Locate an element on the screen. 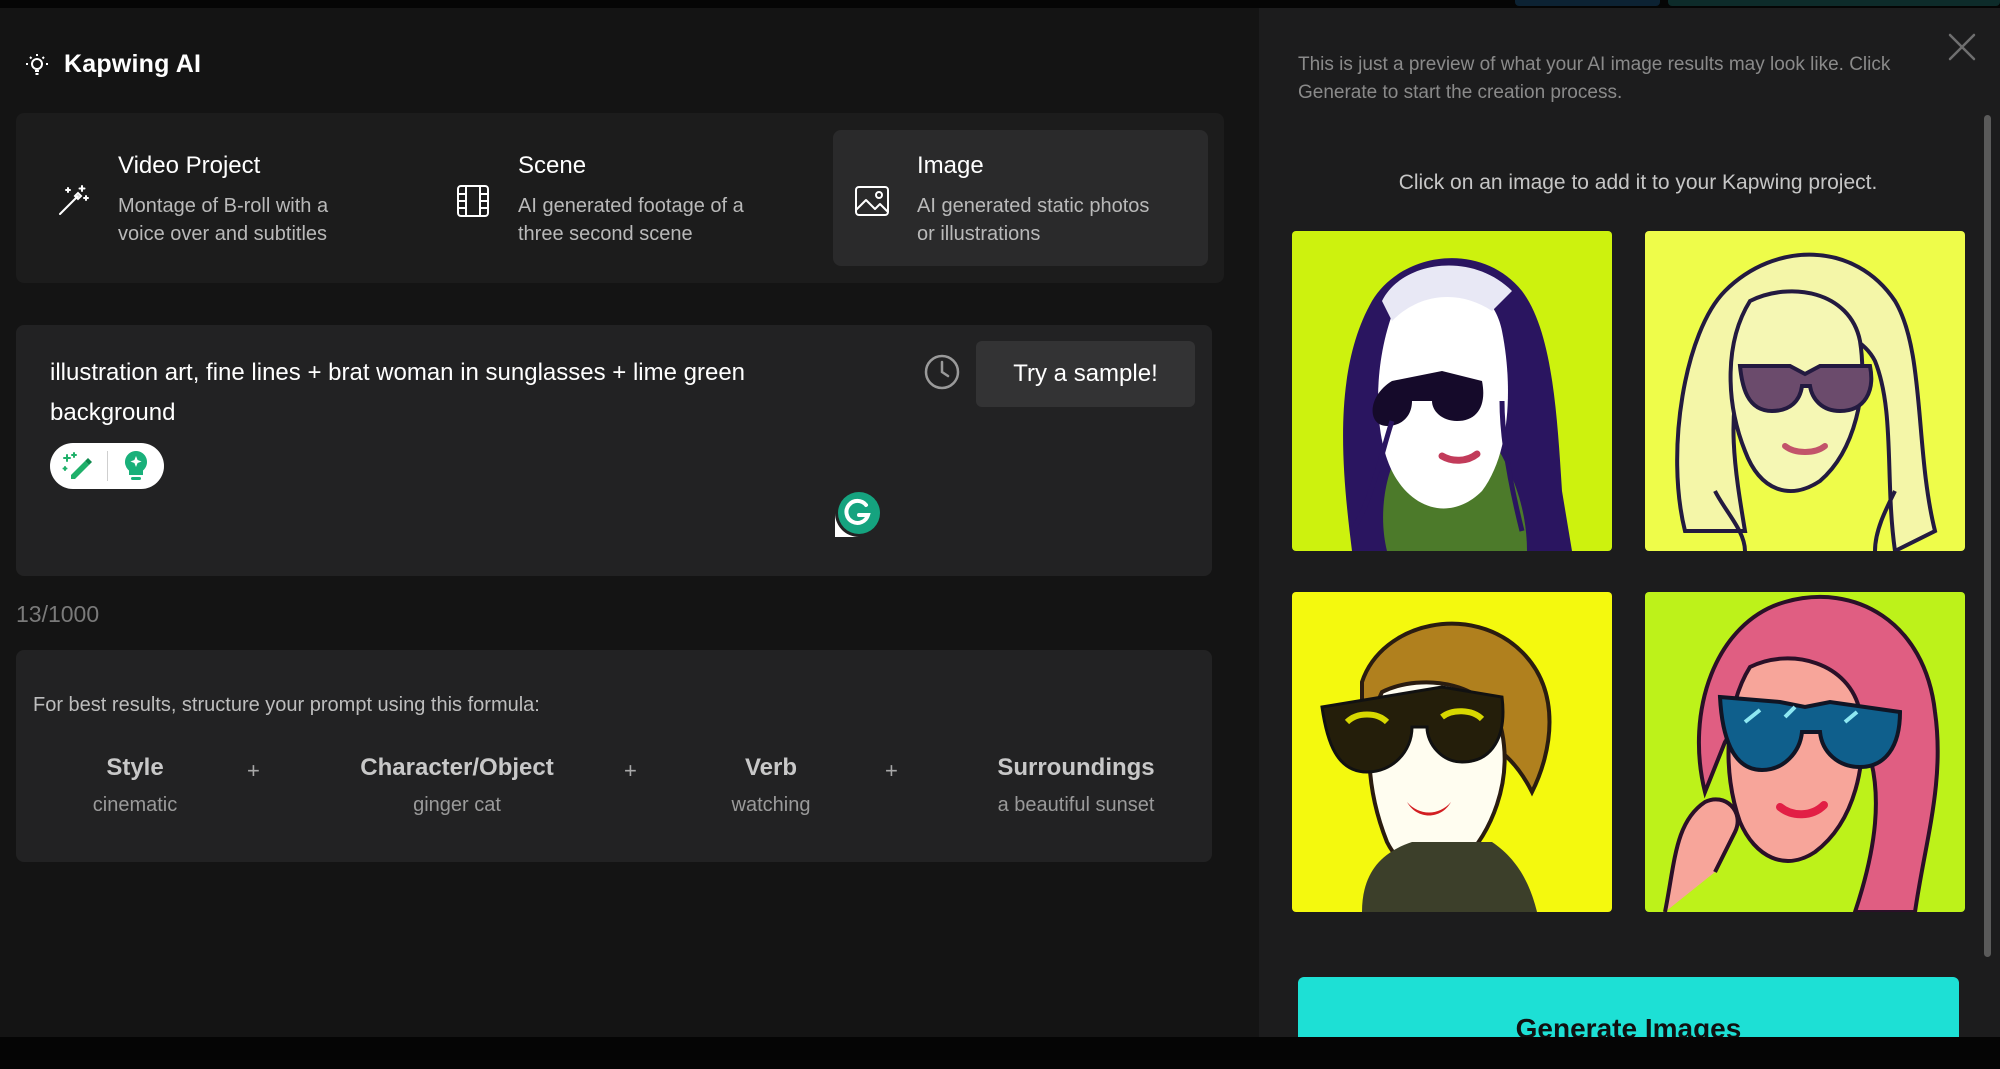 This screenshot has width=2000, height=1069. formula-surroundings: Surroundings a beautiful sunset is located at coordinates (1076, 785).